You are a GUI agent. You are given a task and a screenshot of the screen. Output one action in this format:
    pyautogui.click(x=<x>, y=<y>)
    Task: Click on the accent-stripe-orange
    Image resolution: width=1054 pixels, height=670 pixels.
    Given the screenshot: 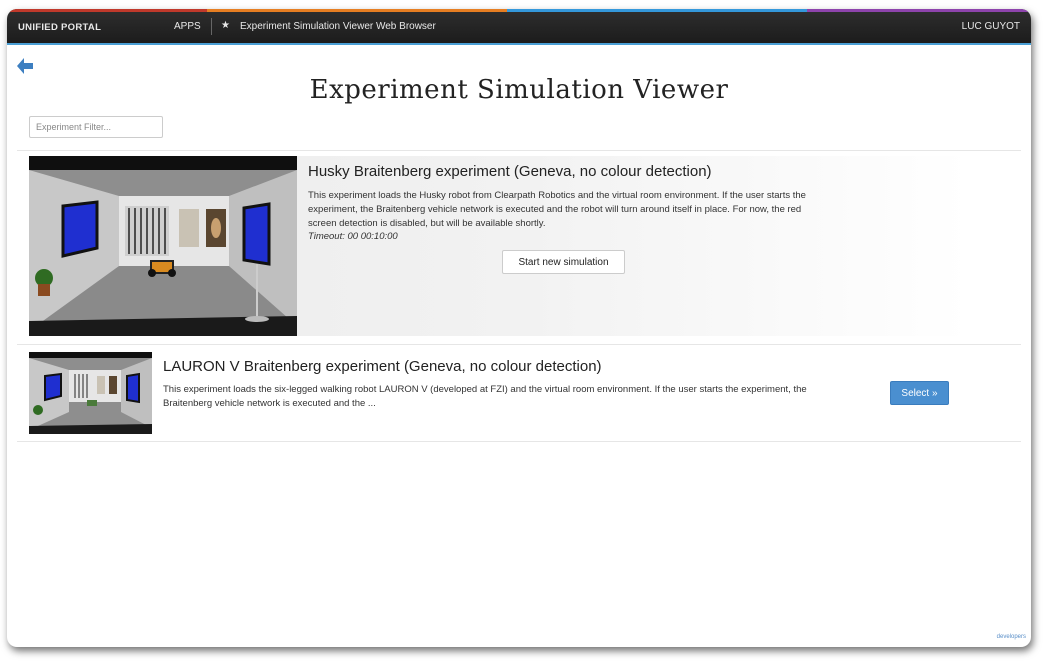 What is the action you would take?
    pyautogui.click(x=357, y=10)
    